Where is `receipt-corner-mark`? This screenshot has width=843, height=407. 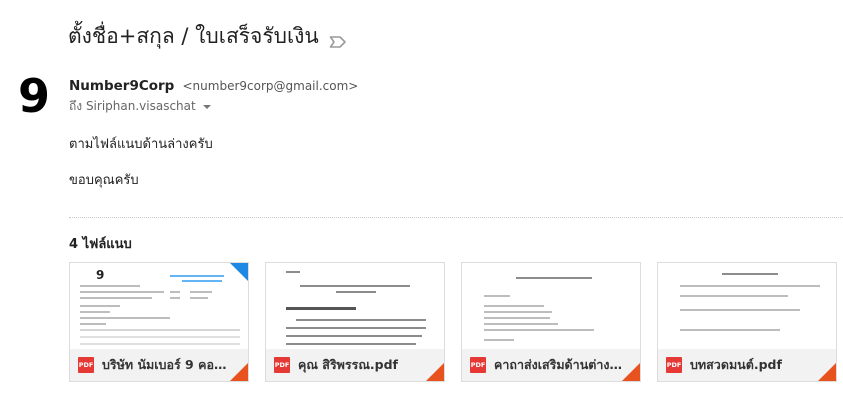
receipt-corner-mark is located at coordinates (239, 272).